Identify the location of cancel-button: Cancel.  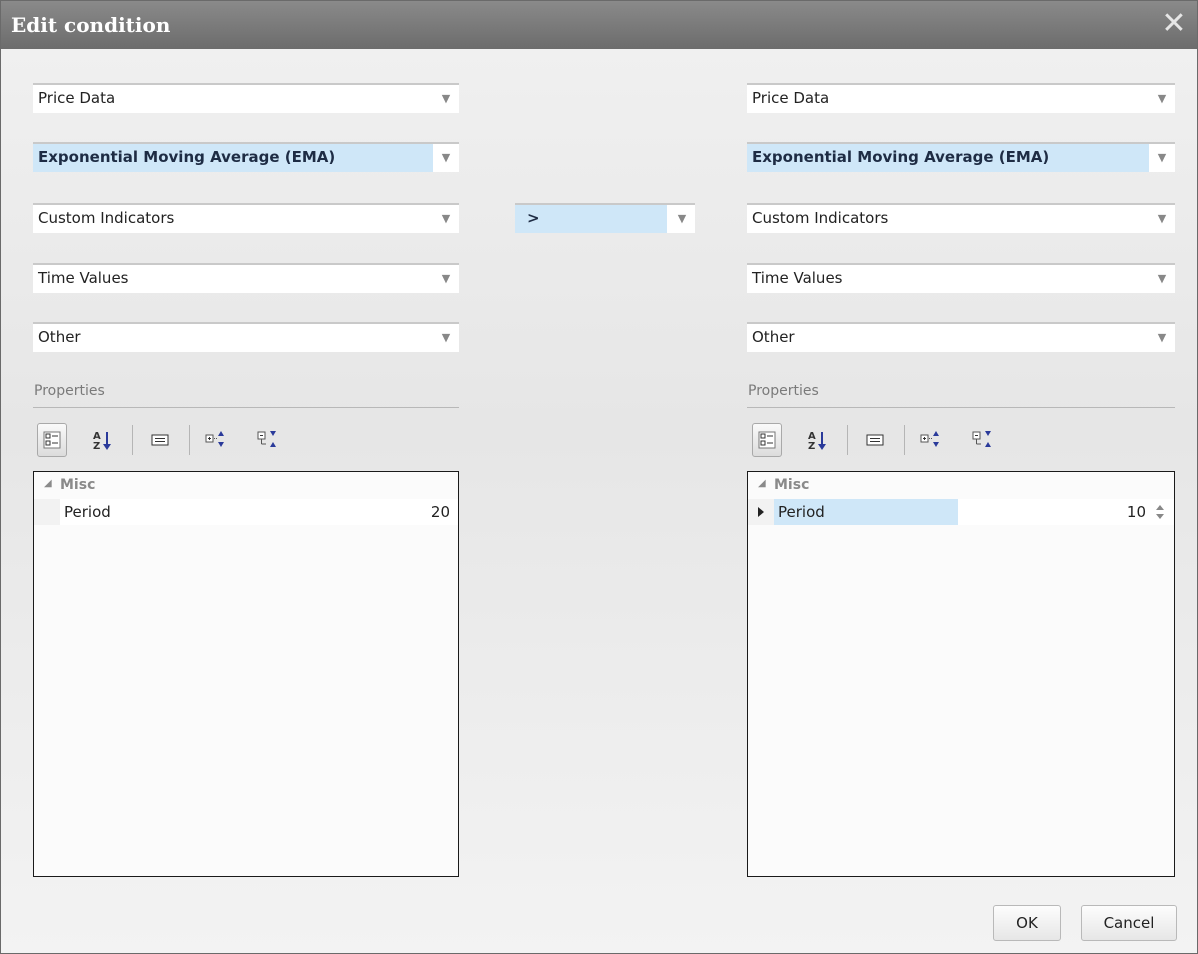
(1129, 923).